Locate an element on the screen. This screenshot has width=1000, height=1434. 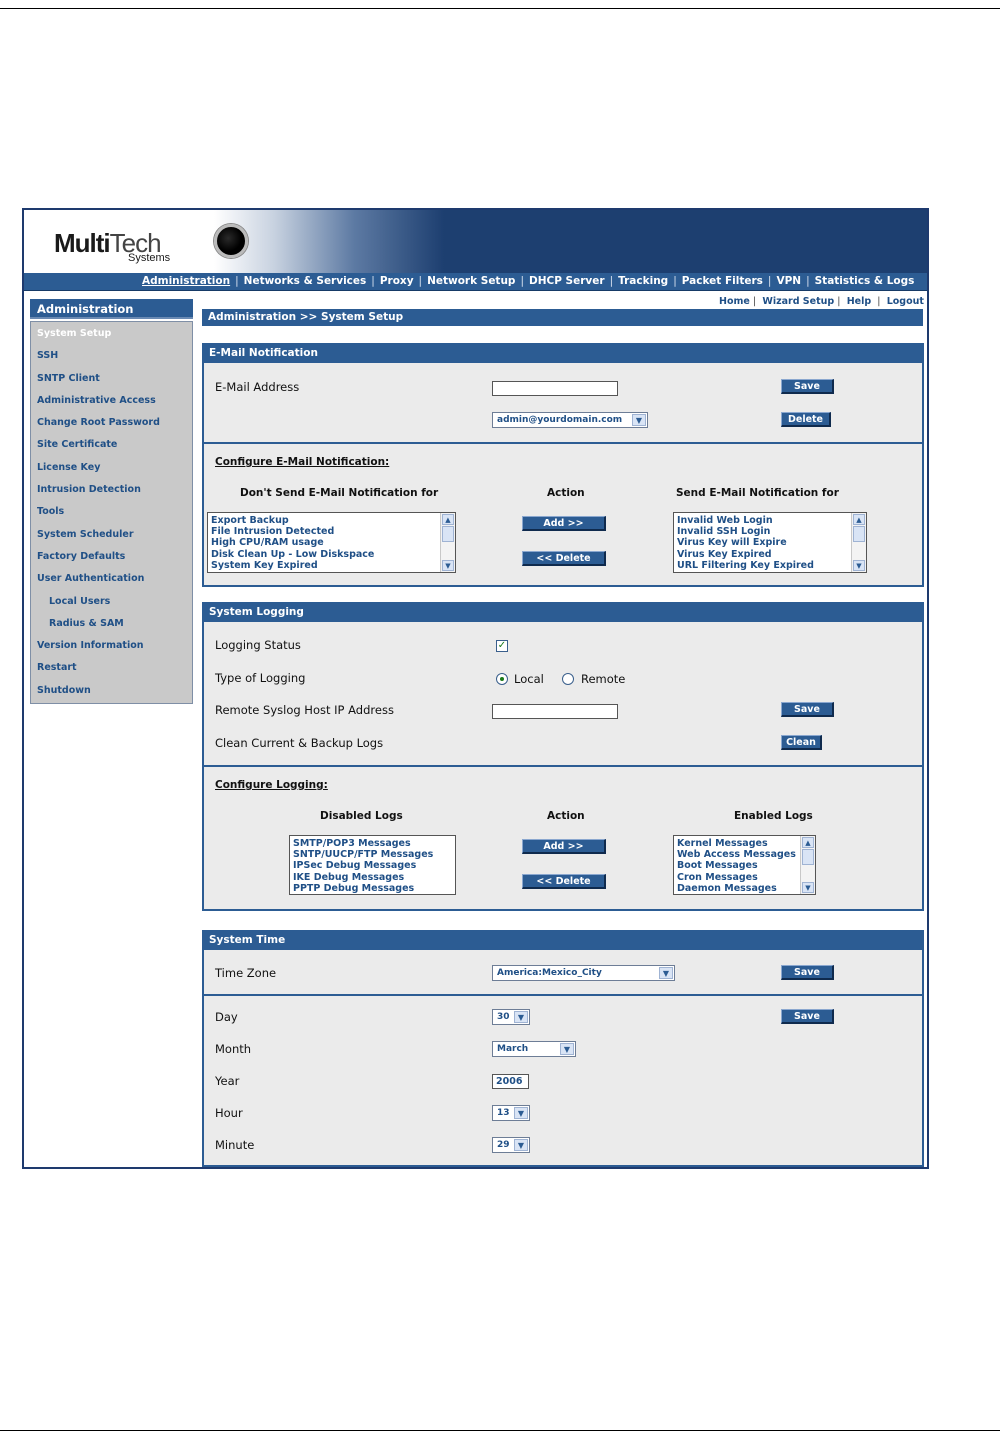
header-banner: MultiTech Systems is located at coordinates (475, 241).